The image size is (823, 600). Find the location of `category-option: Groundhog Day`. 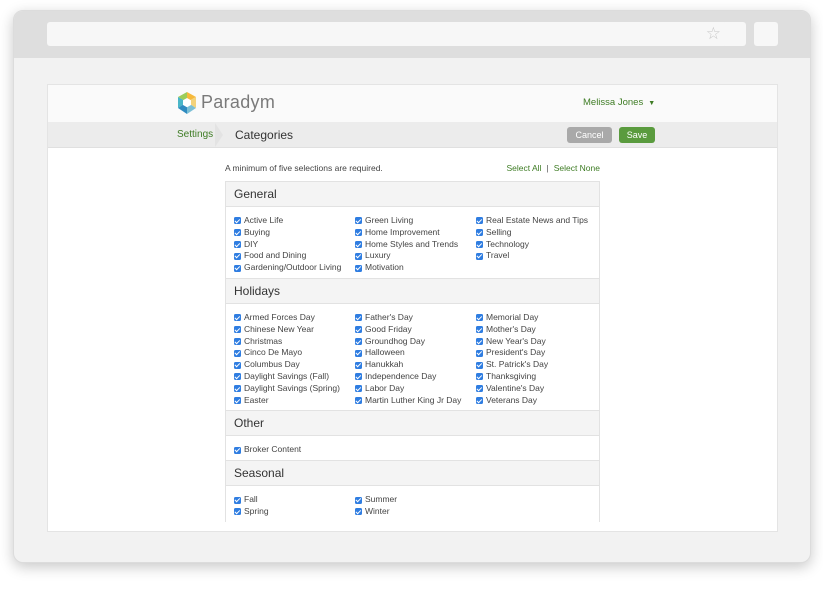

category-option: Groundhog Day is located at coordinates (415, 342).